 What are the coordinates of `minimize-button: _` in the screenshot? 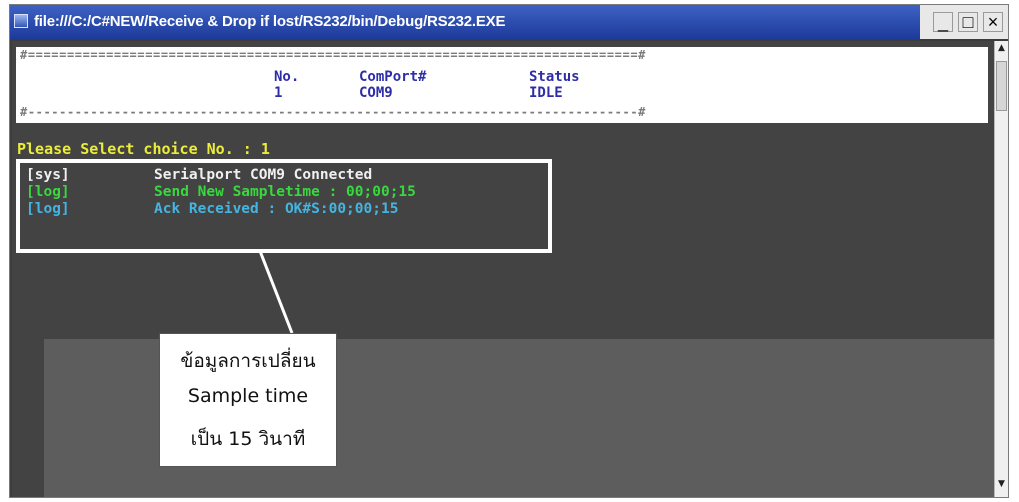 It's located at (943, 22).